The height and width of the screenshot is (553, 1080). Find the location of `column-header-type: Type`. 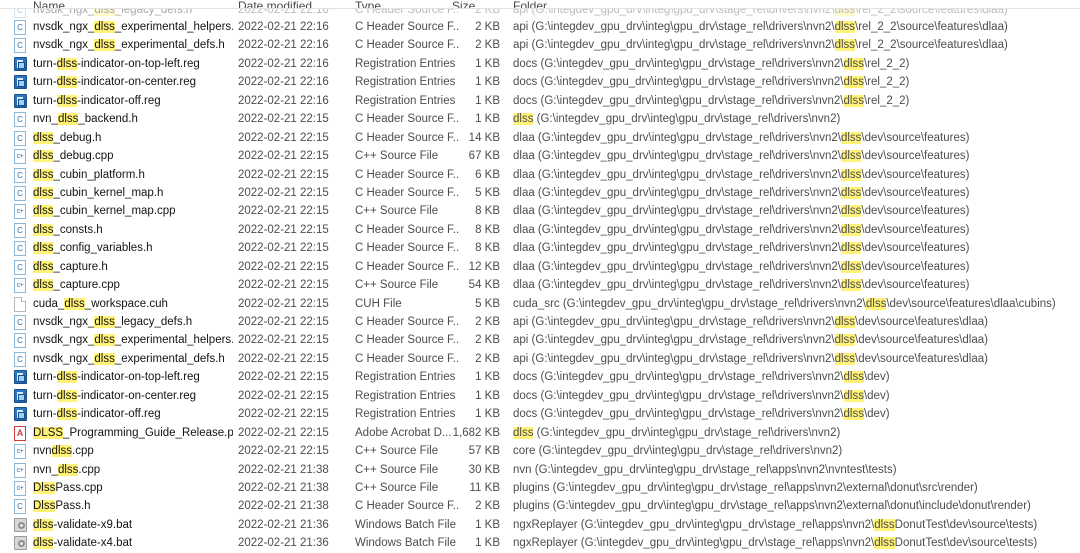

column-header-type: Type is located at coordinates (368, 4).